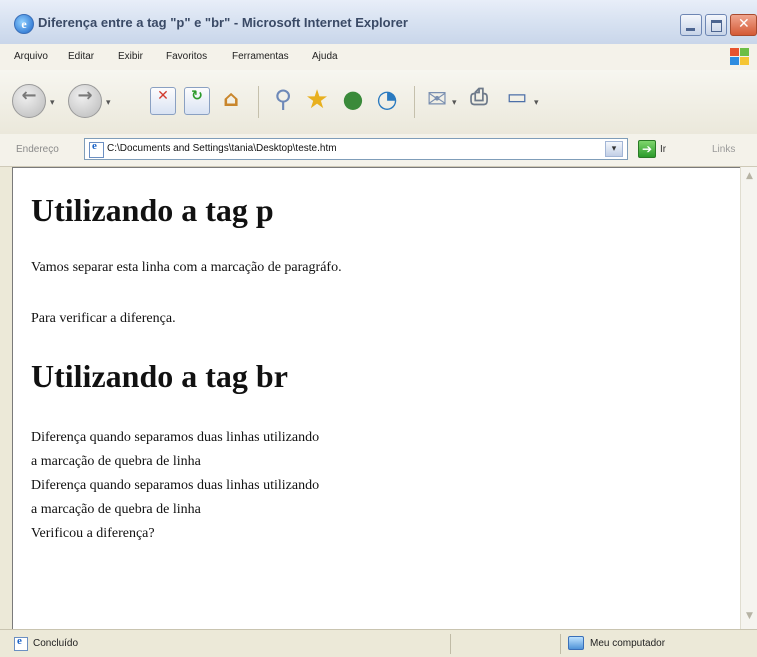 Image resolution: width=757 pixels, height=657 pixels. Describe the element at coordinates (116, 509) in the screenshot. I see `line-4: a marcação de quebra de linha` at that location.